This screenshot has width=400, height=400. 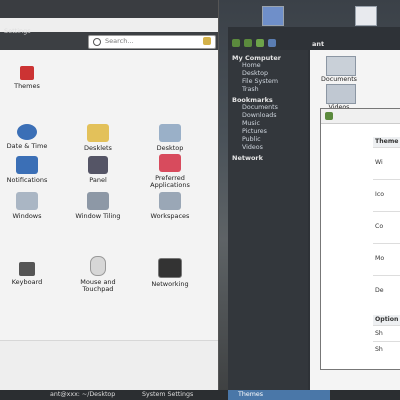 What do you see at coordinates (254, 131) in the screenshot?
I see `sidebar-item-pictures: Pictures` at bounding box center [254, 131].